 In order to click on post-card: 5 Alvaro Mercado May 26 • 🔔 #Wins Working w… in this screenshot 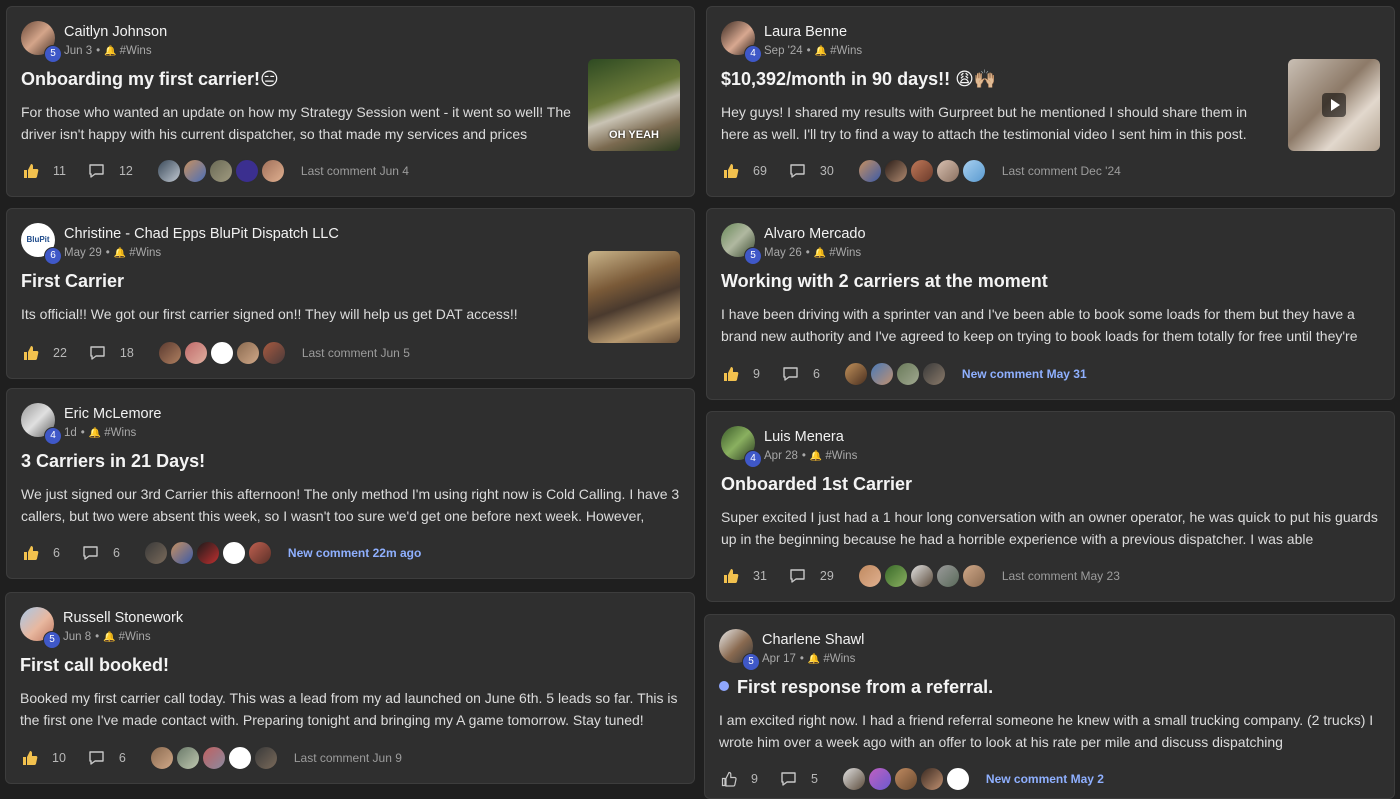, I will do `click(1050, 304)`.